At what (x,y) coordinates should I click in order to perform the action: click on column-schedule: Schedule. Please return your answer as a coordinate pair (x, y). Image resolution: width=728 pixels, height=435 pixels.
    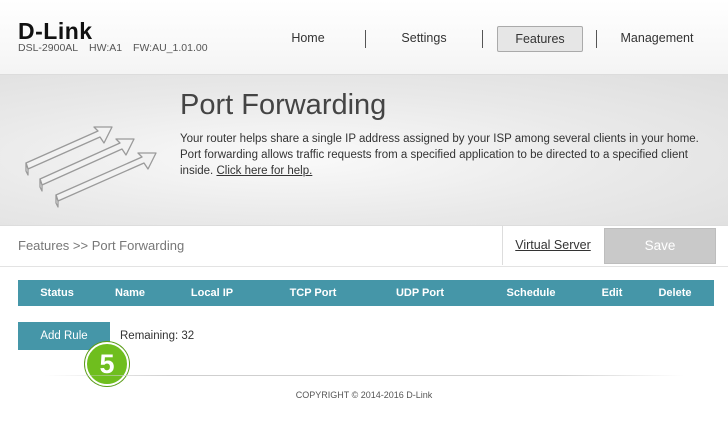
    Looking at the image, I should click on (531, 293).